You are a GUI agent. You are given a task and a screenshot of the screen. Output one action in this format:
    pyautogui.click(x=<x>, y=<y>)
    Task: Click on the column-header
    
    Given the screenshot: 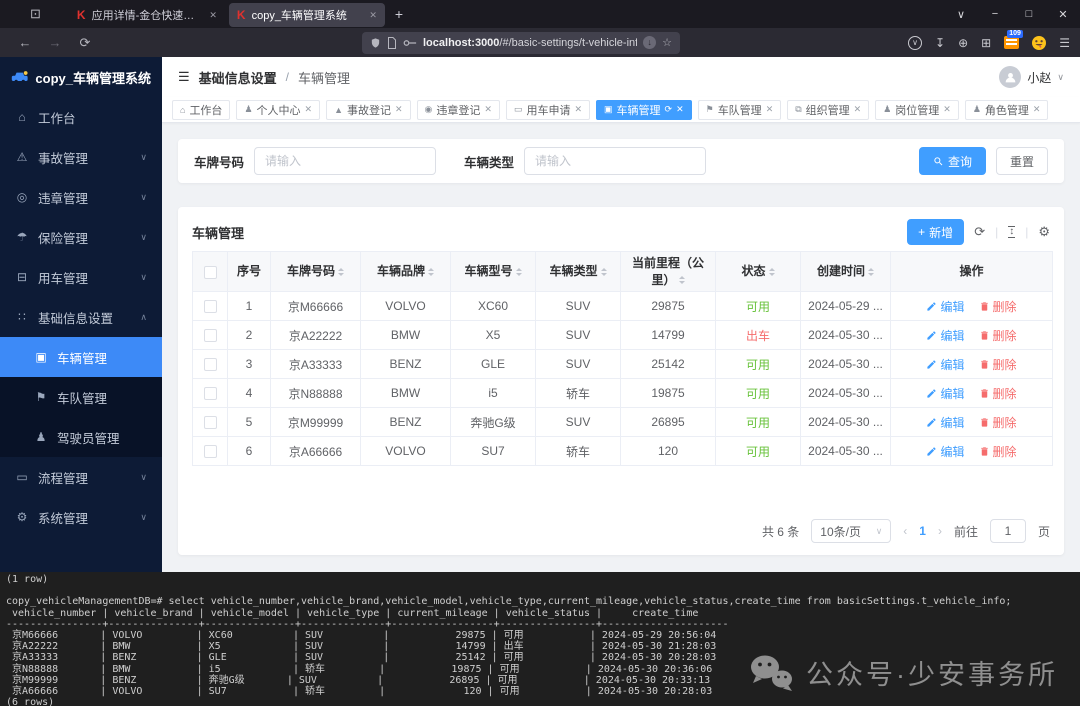 What is the action you would take?
    pyautogui.click(x=210, y=271)
    